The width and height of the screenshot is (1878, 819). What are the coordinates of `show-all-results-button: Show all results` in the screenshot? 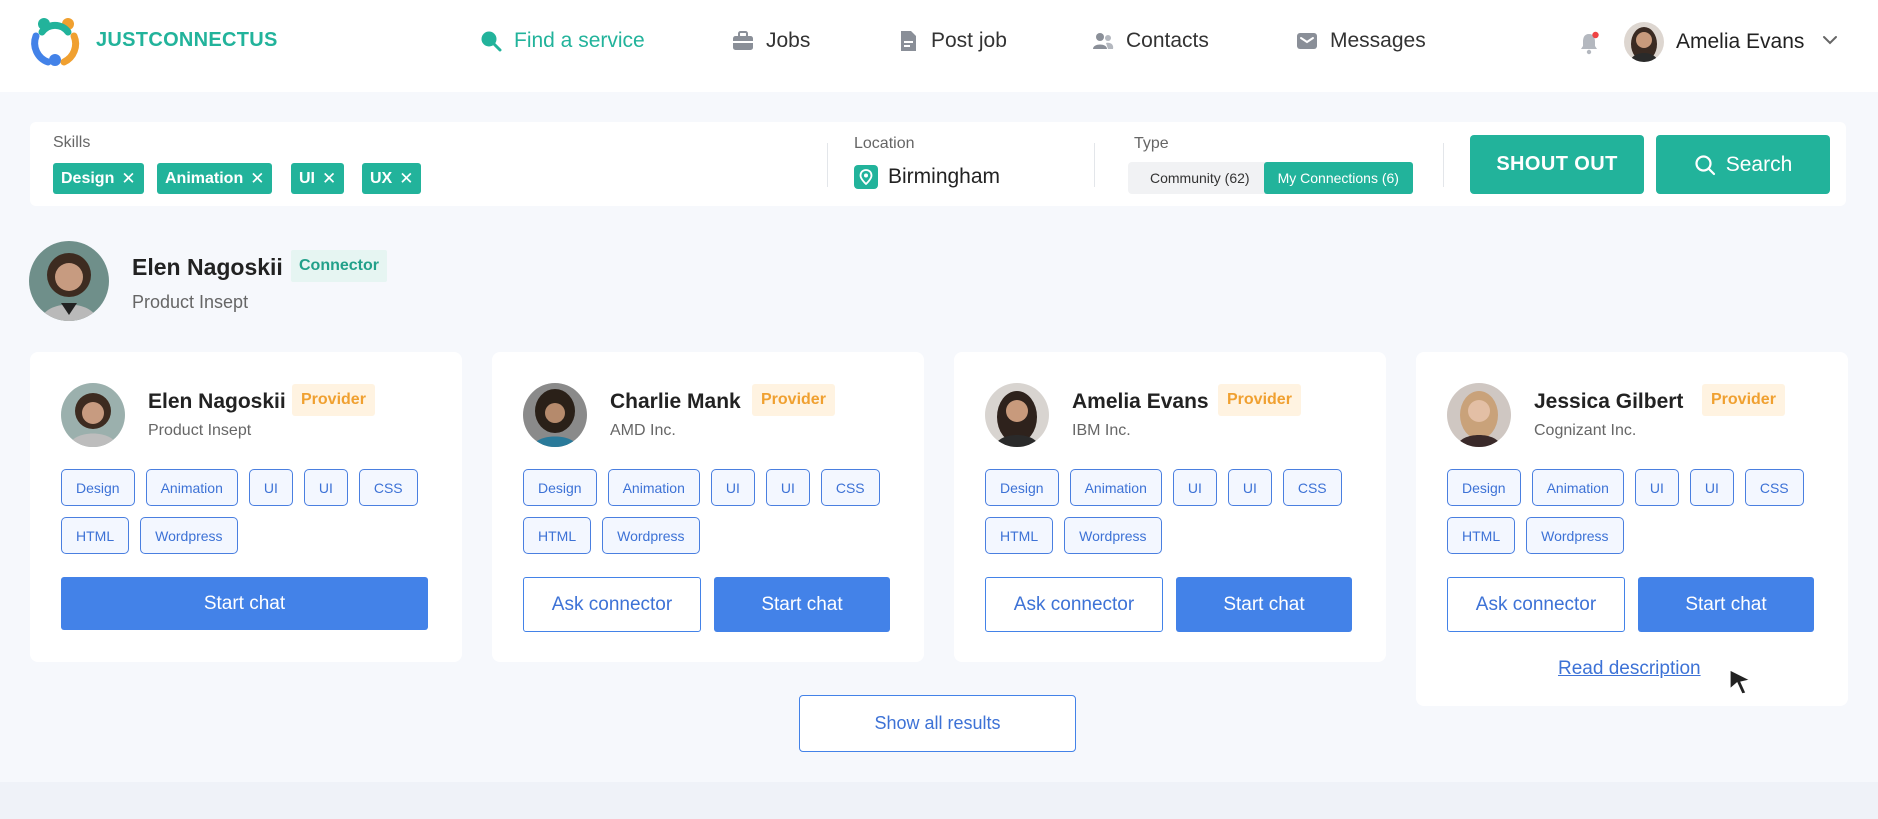 It's located at (937, 723).